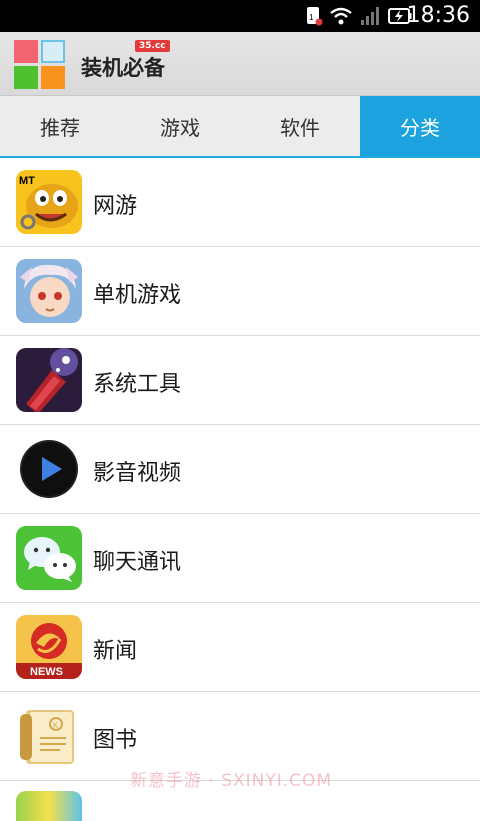  I want to click on category-item-system-tools: 系统工具, so click(240, 380).